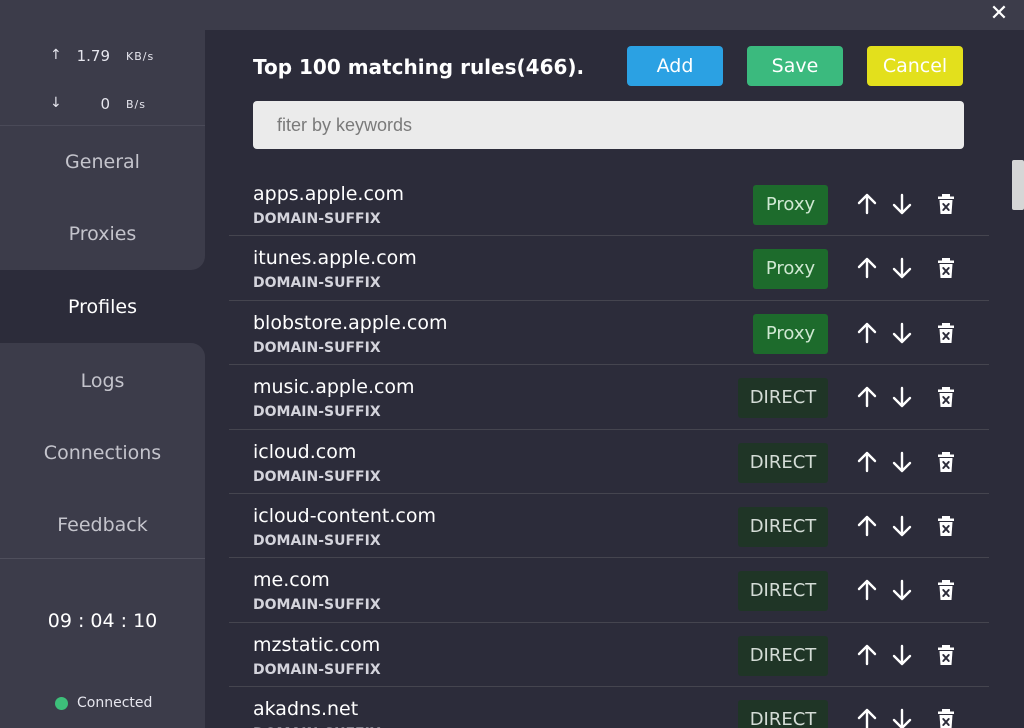  What do you see at coordinates (609, 268) in the screenshot?
I see `rule-row: itunes.apple.com DOMAIN-SUFFIX Proxy` at bounding box center [609, 268].